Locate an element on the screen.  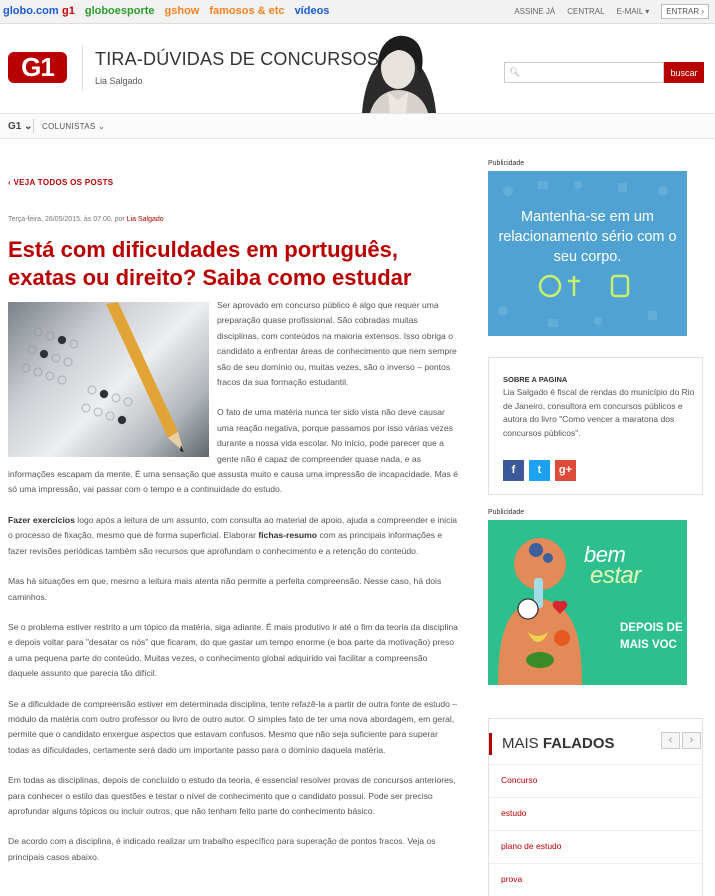
section-nav: G1 ⌄ COLUNISTAS ⌄ is located at coordinates (357, 126).